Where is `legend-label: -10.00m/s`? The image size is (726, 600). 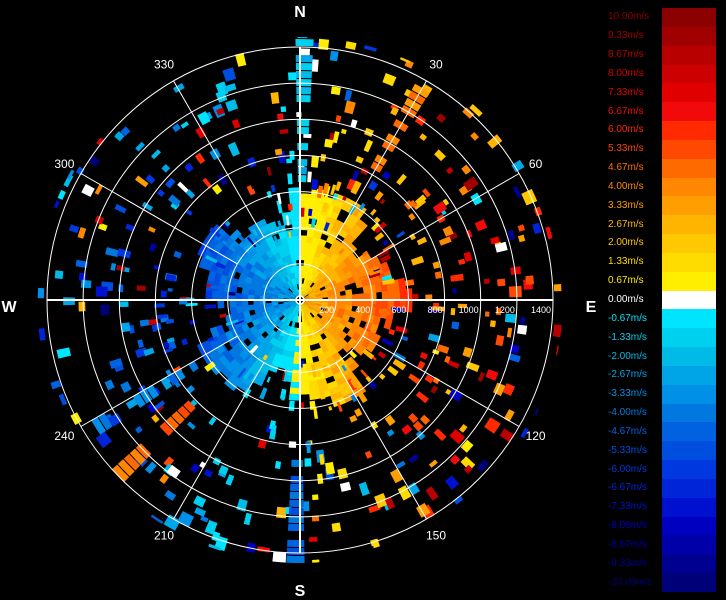 legend-label: -10.00m/s is located at coordinates (630, 582).